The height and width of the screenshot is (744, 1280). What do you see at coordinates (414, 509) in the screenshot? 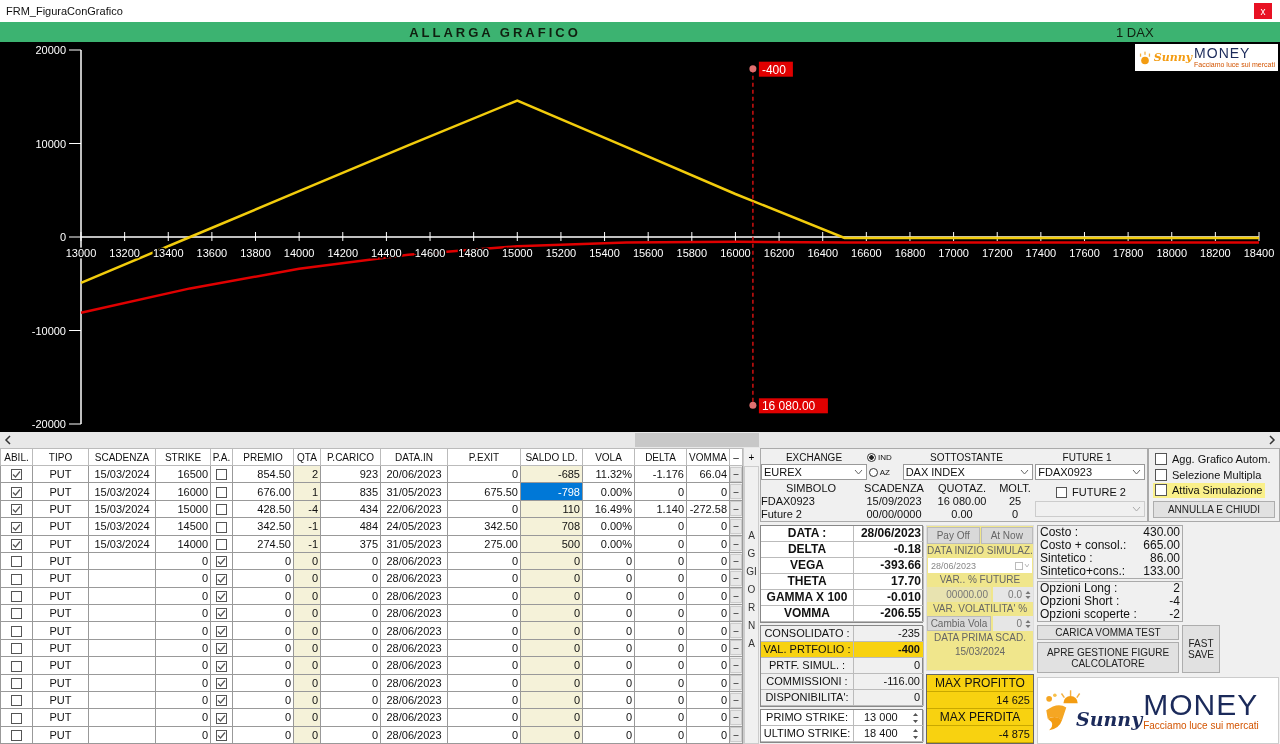
I see `table-cell: 22/06/2023` at bounding box center [414, 509].